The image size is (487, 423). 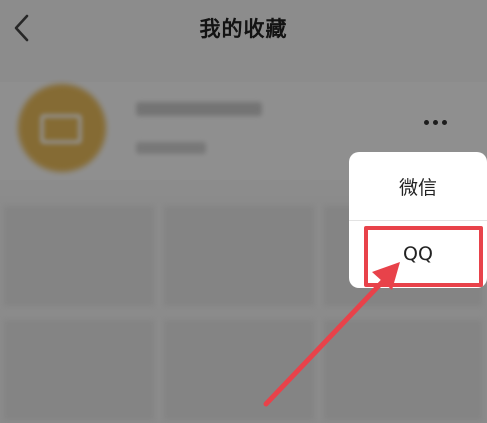 I want to click on menu-item-wechat: 微信, so click(x=418, y=186).